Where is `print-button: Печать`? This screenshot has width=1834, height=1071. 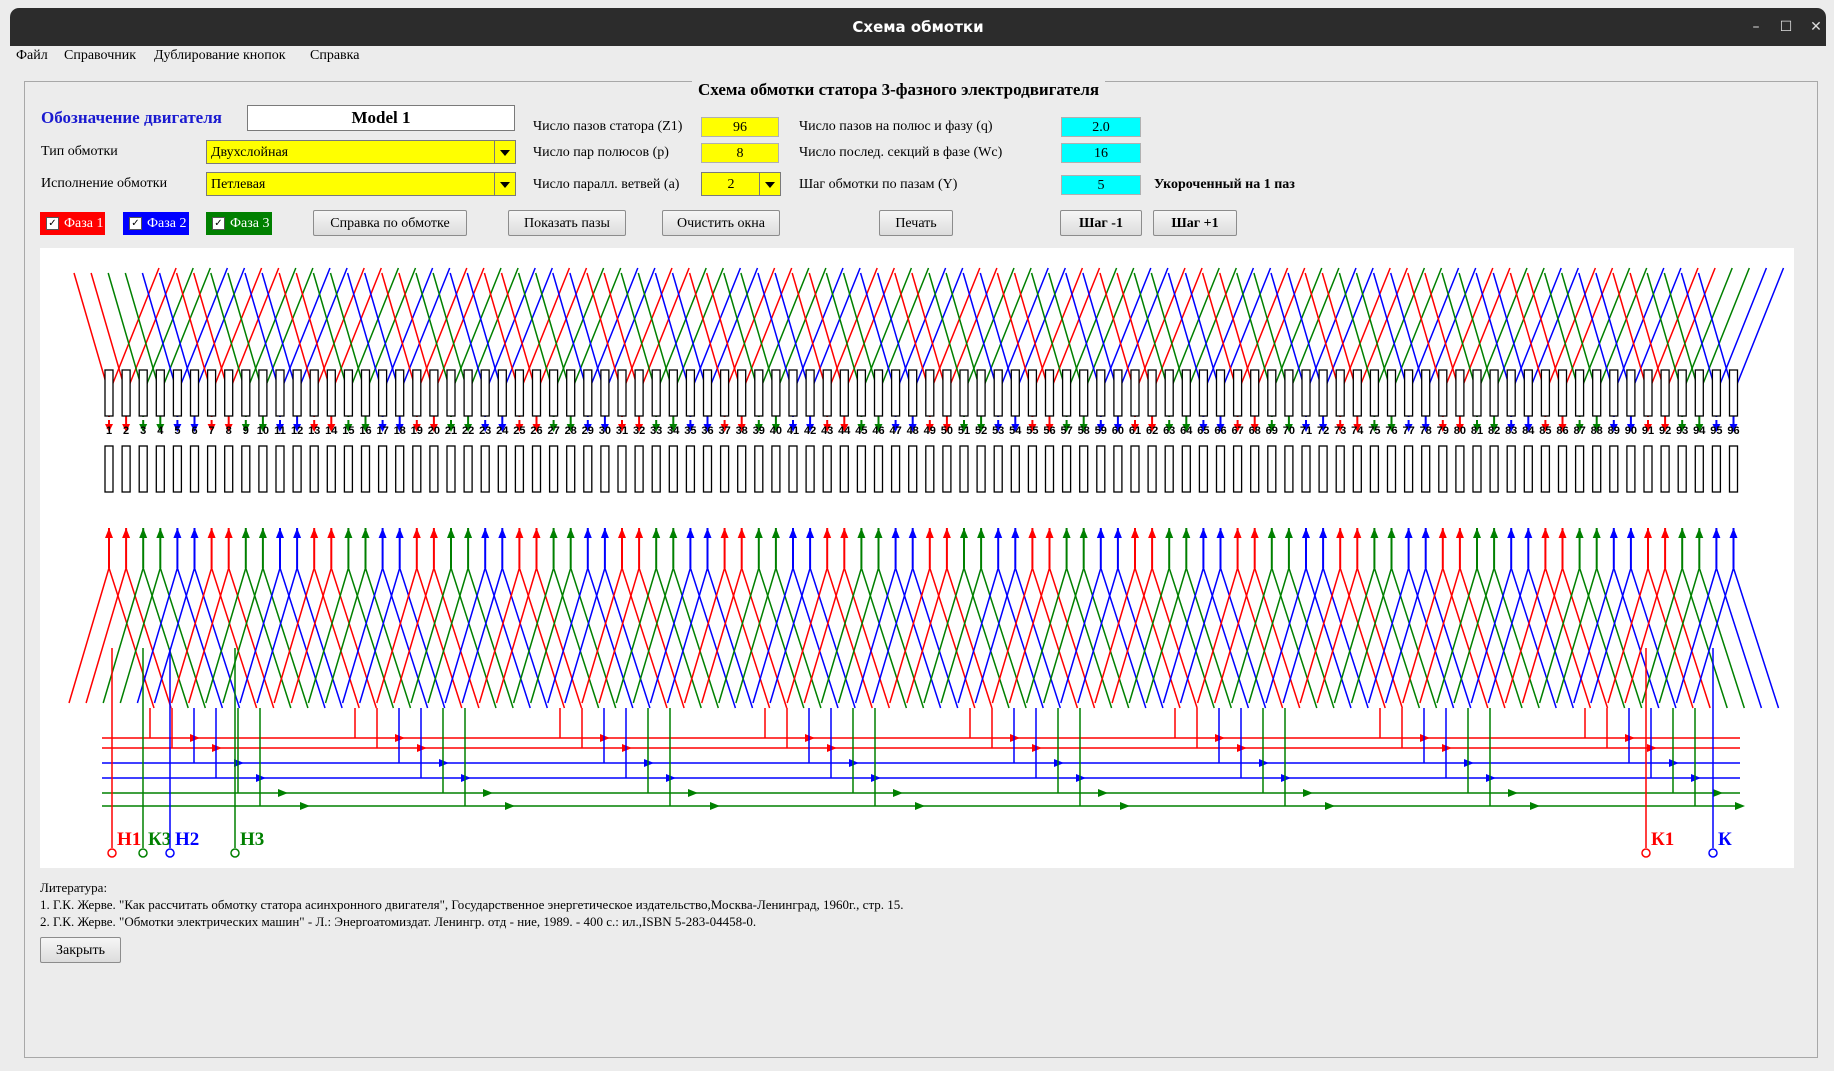 print-button: Печать is located at coordinates (916, 223).